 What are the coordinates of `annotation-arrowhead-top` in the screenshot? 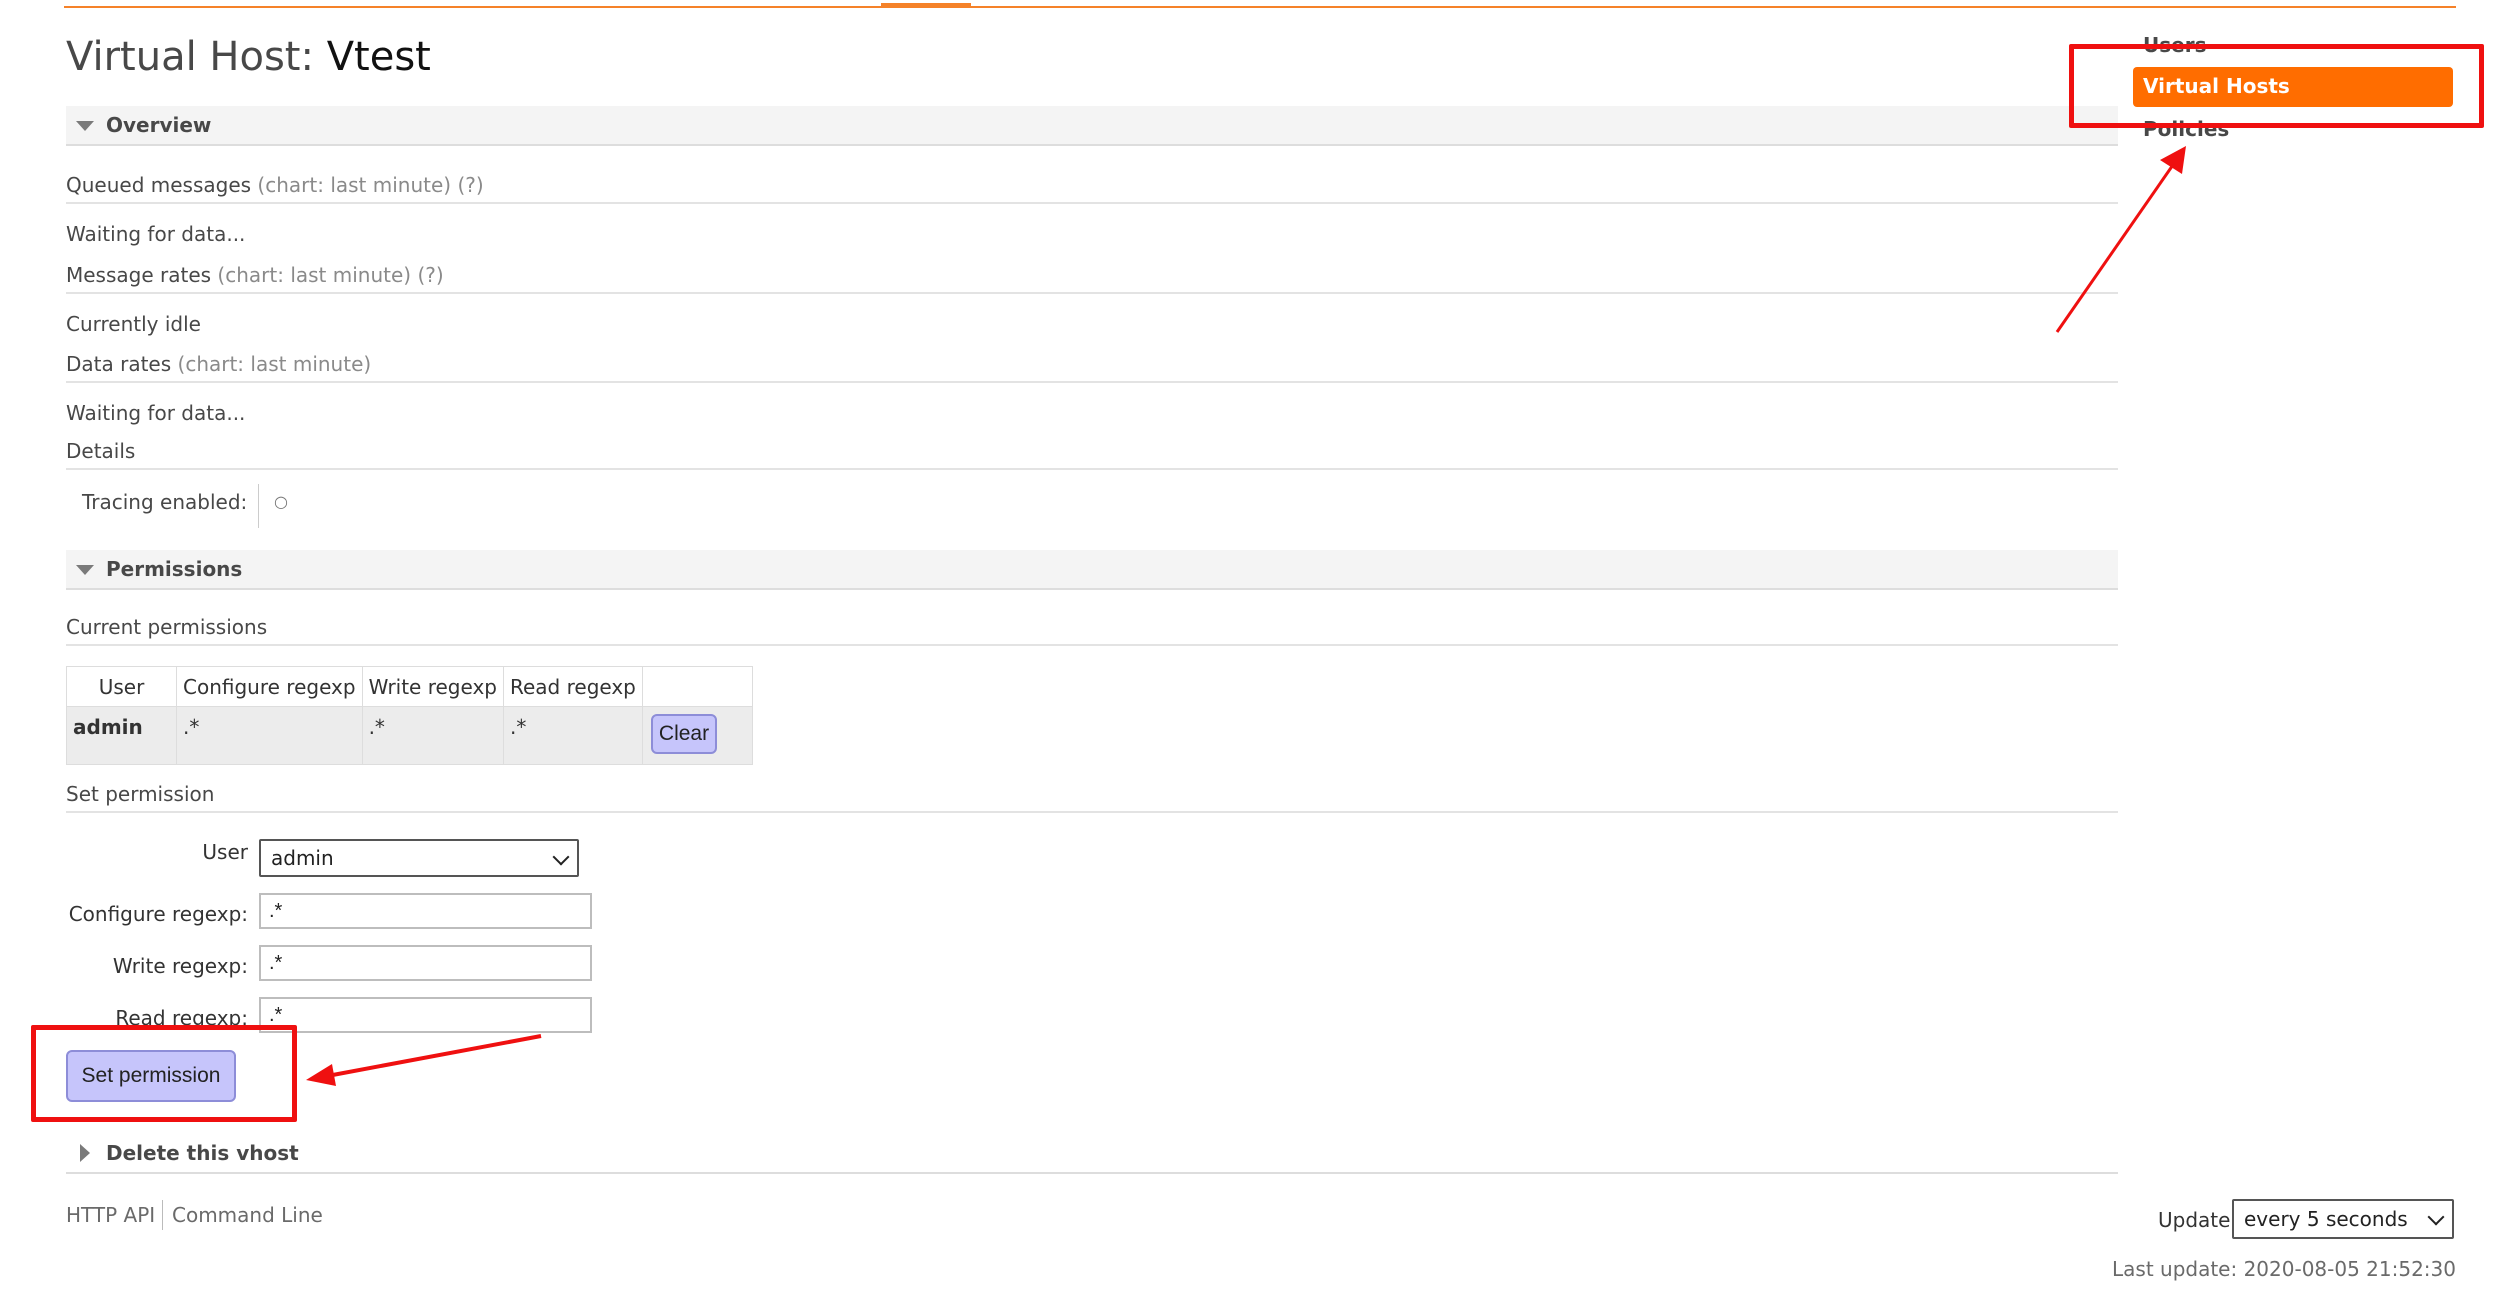 It's located at (2173, 160).